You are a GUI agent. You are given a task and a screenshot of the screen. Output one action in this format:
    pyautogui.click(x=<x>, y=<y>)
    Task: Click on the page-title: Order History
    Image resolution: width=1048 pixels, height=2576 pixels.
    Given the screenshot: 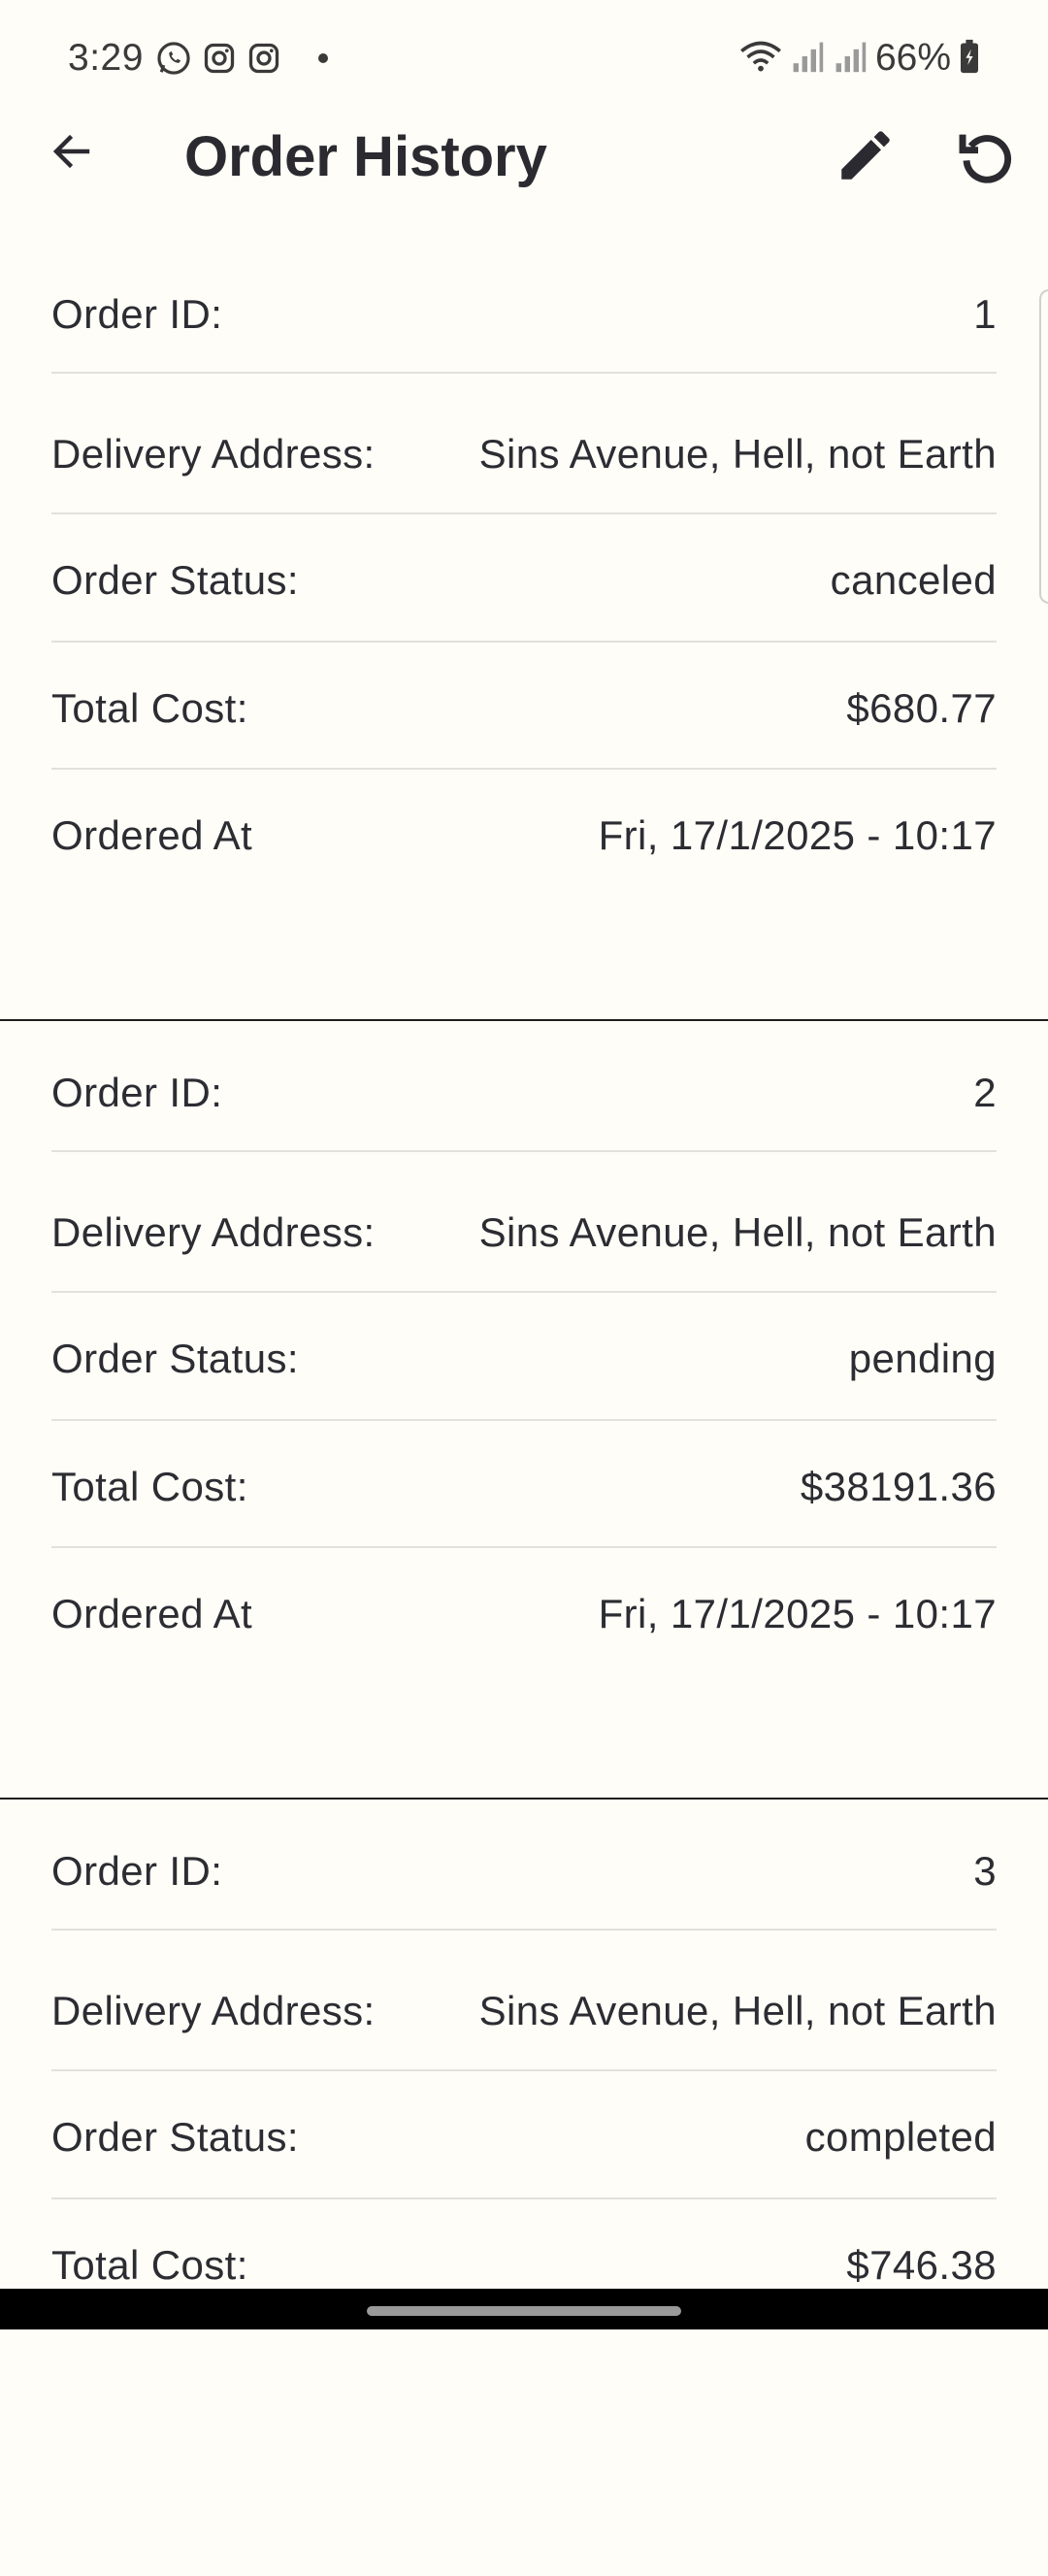 What is the action you would take?
    pyautogui.click(x=365, y=156)
    